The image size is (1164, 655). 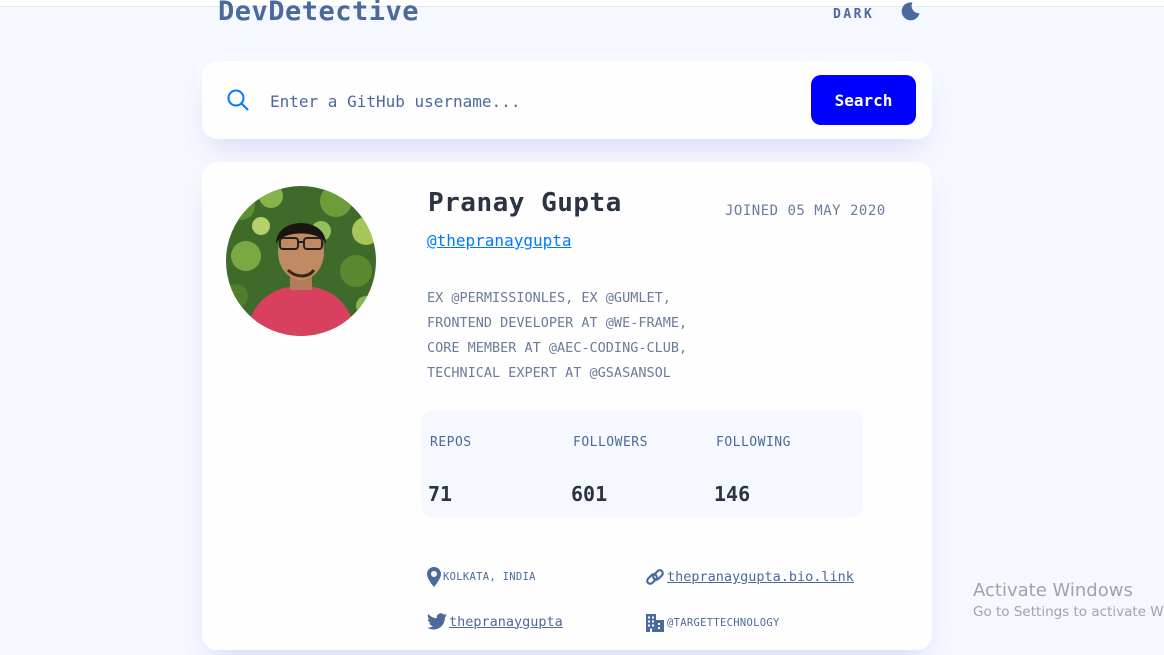 I want to click on search-icon, so click(x=238, y=100).